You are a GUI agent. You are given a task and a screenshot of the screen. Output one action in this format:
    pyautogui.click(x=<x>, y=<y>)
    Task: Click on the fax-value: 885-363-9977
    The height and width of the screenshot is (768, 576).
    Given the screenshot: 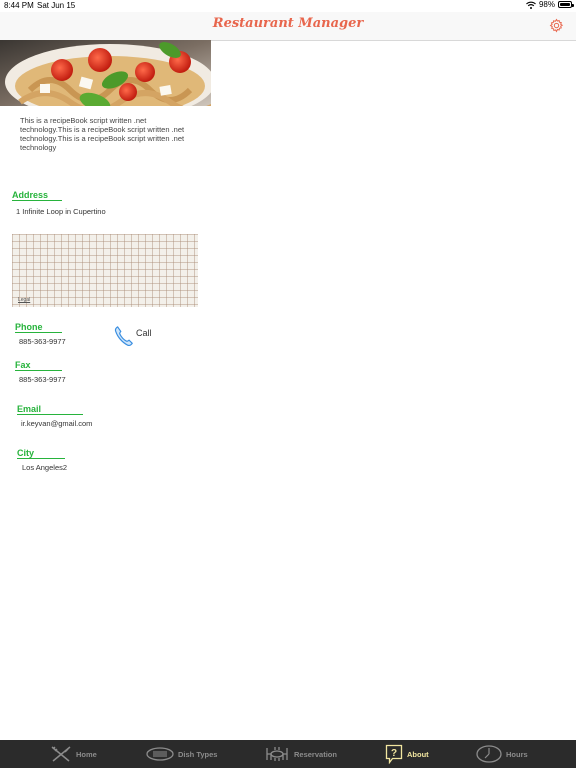 What is the action you would take?
    pyautogui.click(x=42, y=379)
    